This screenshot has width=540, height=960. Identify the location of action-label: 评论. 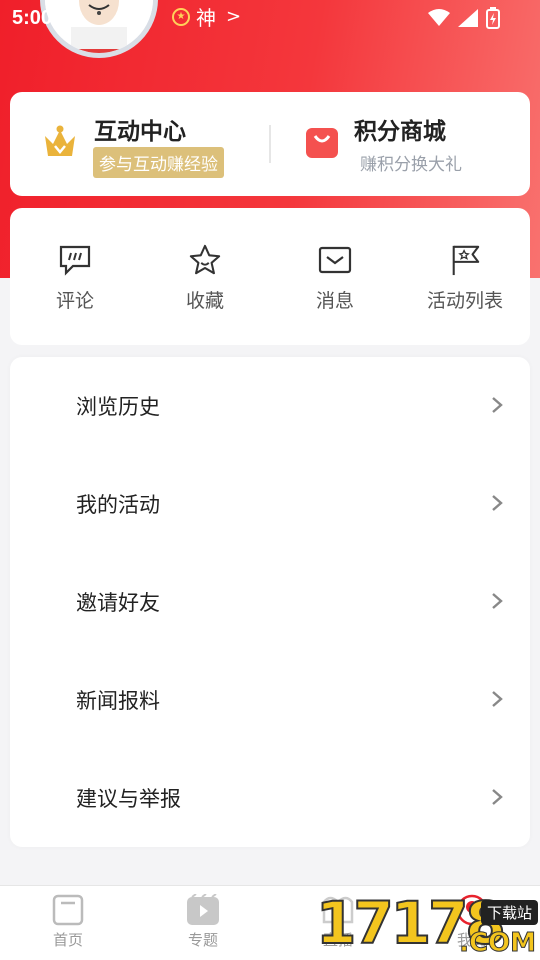
(74, 301).